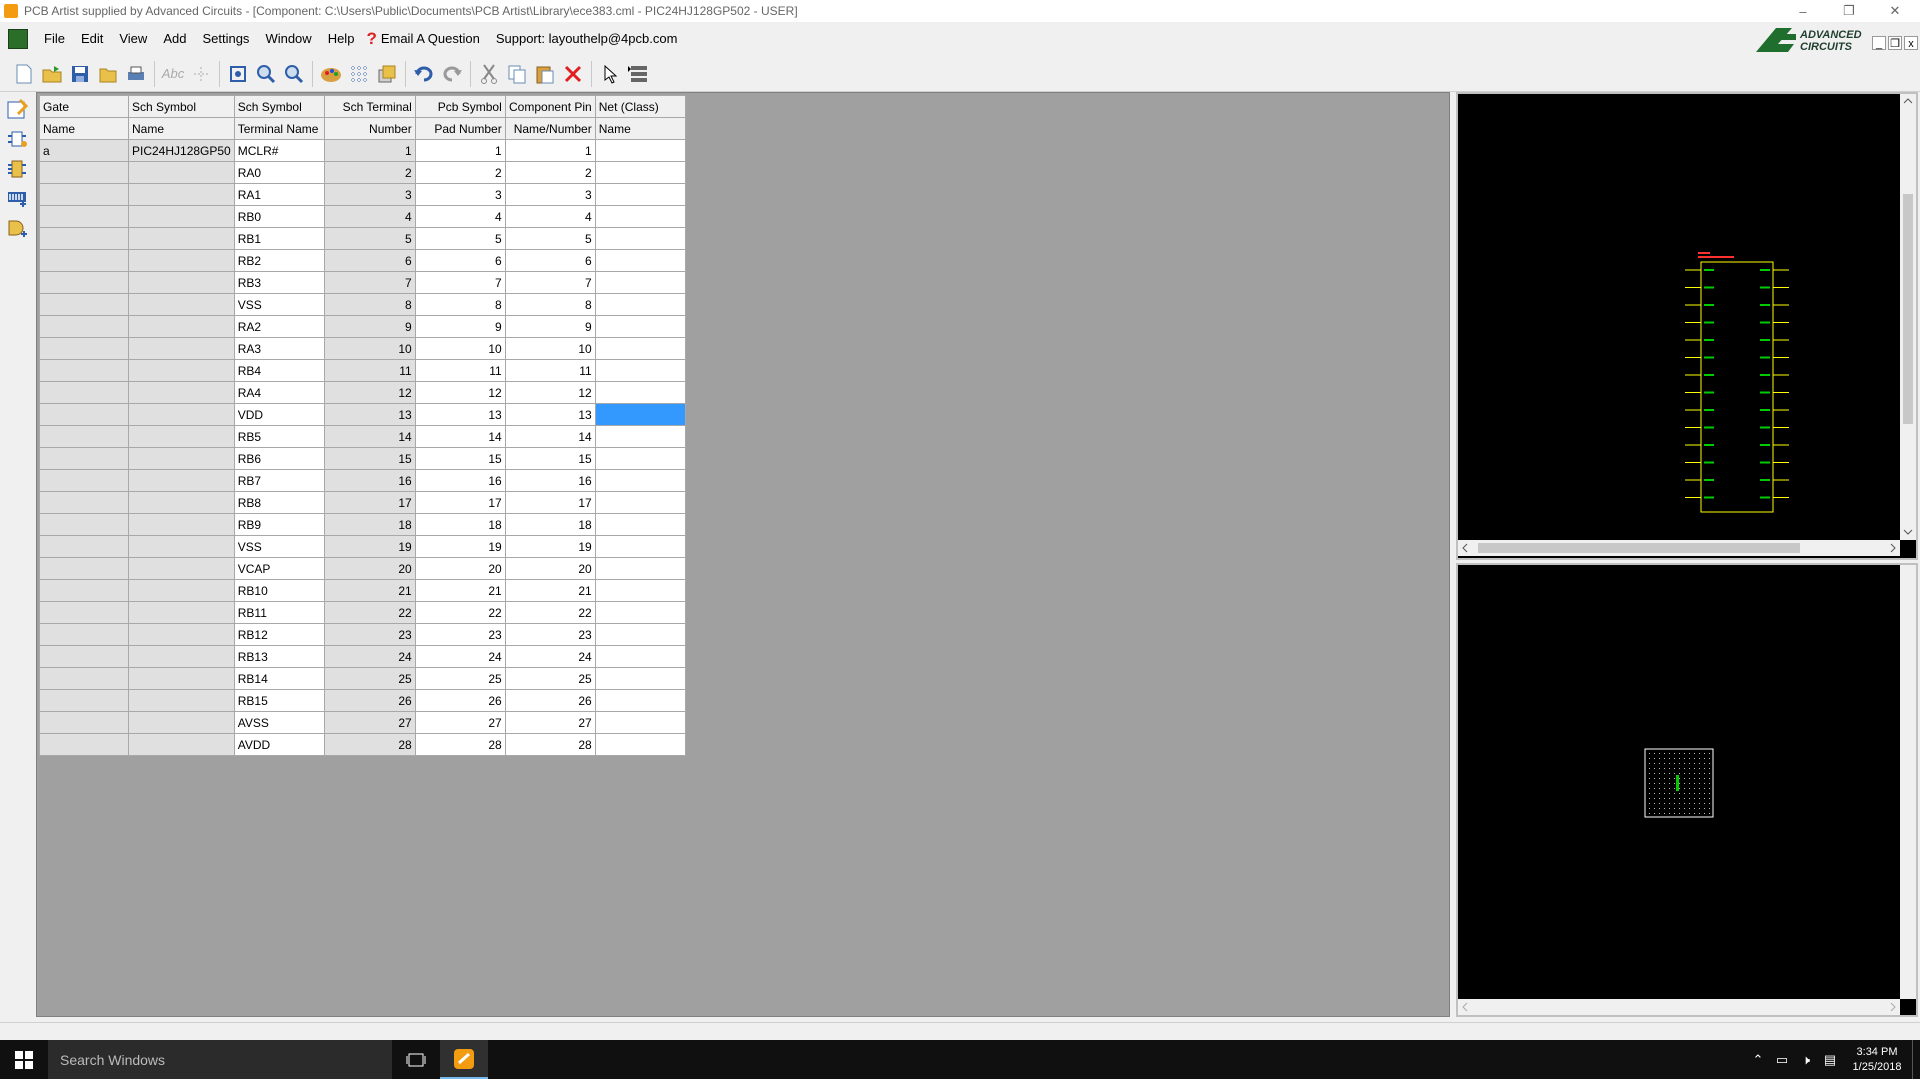 This screenshot has height=1079, width=1920. I want to click on pad-number-cell: 16, so click(460, 480).